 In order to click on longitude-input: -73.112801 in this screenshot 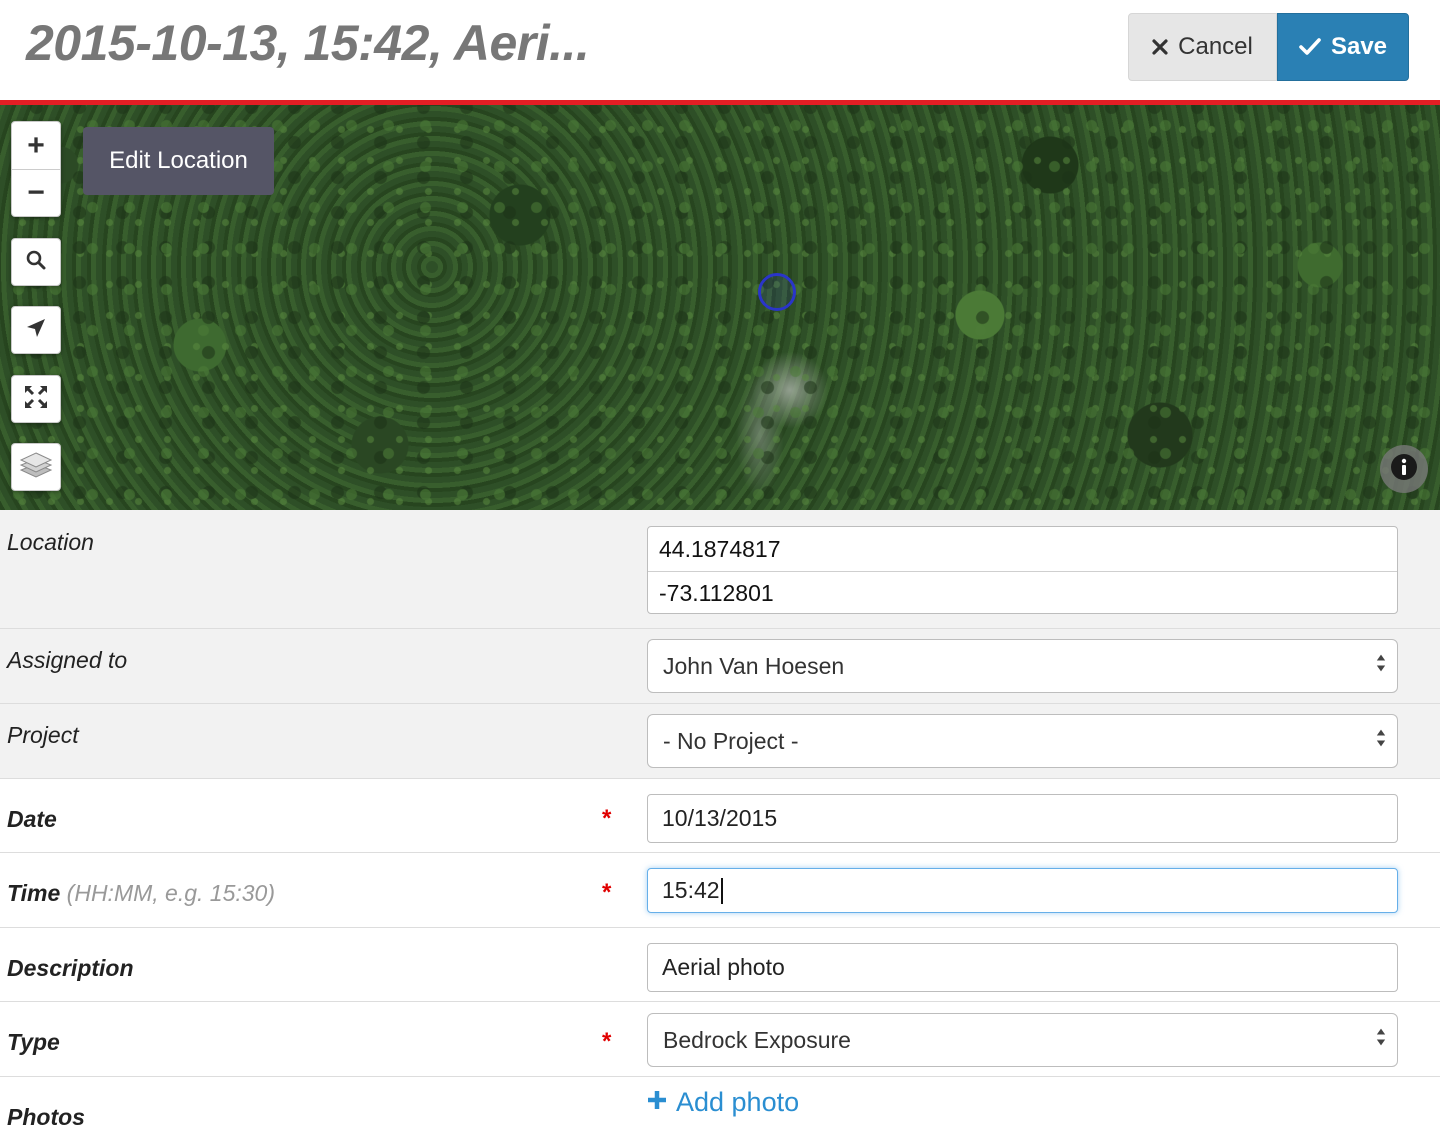, I will do `click(1022, 593)`.